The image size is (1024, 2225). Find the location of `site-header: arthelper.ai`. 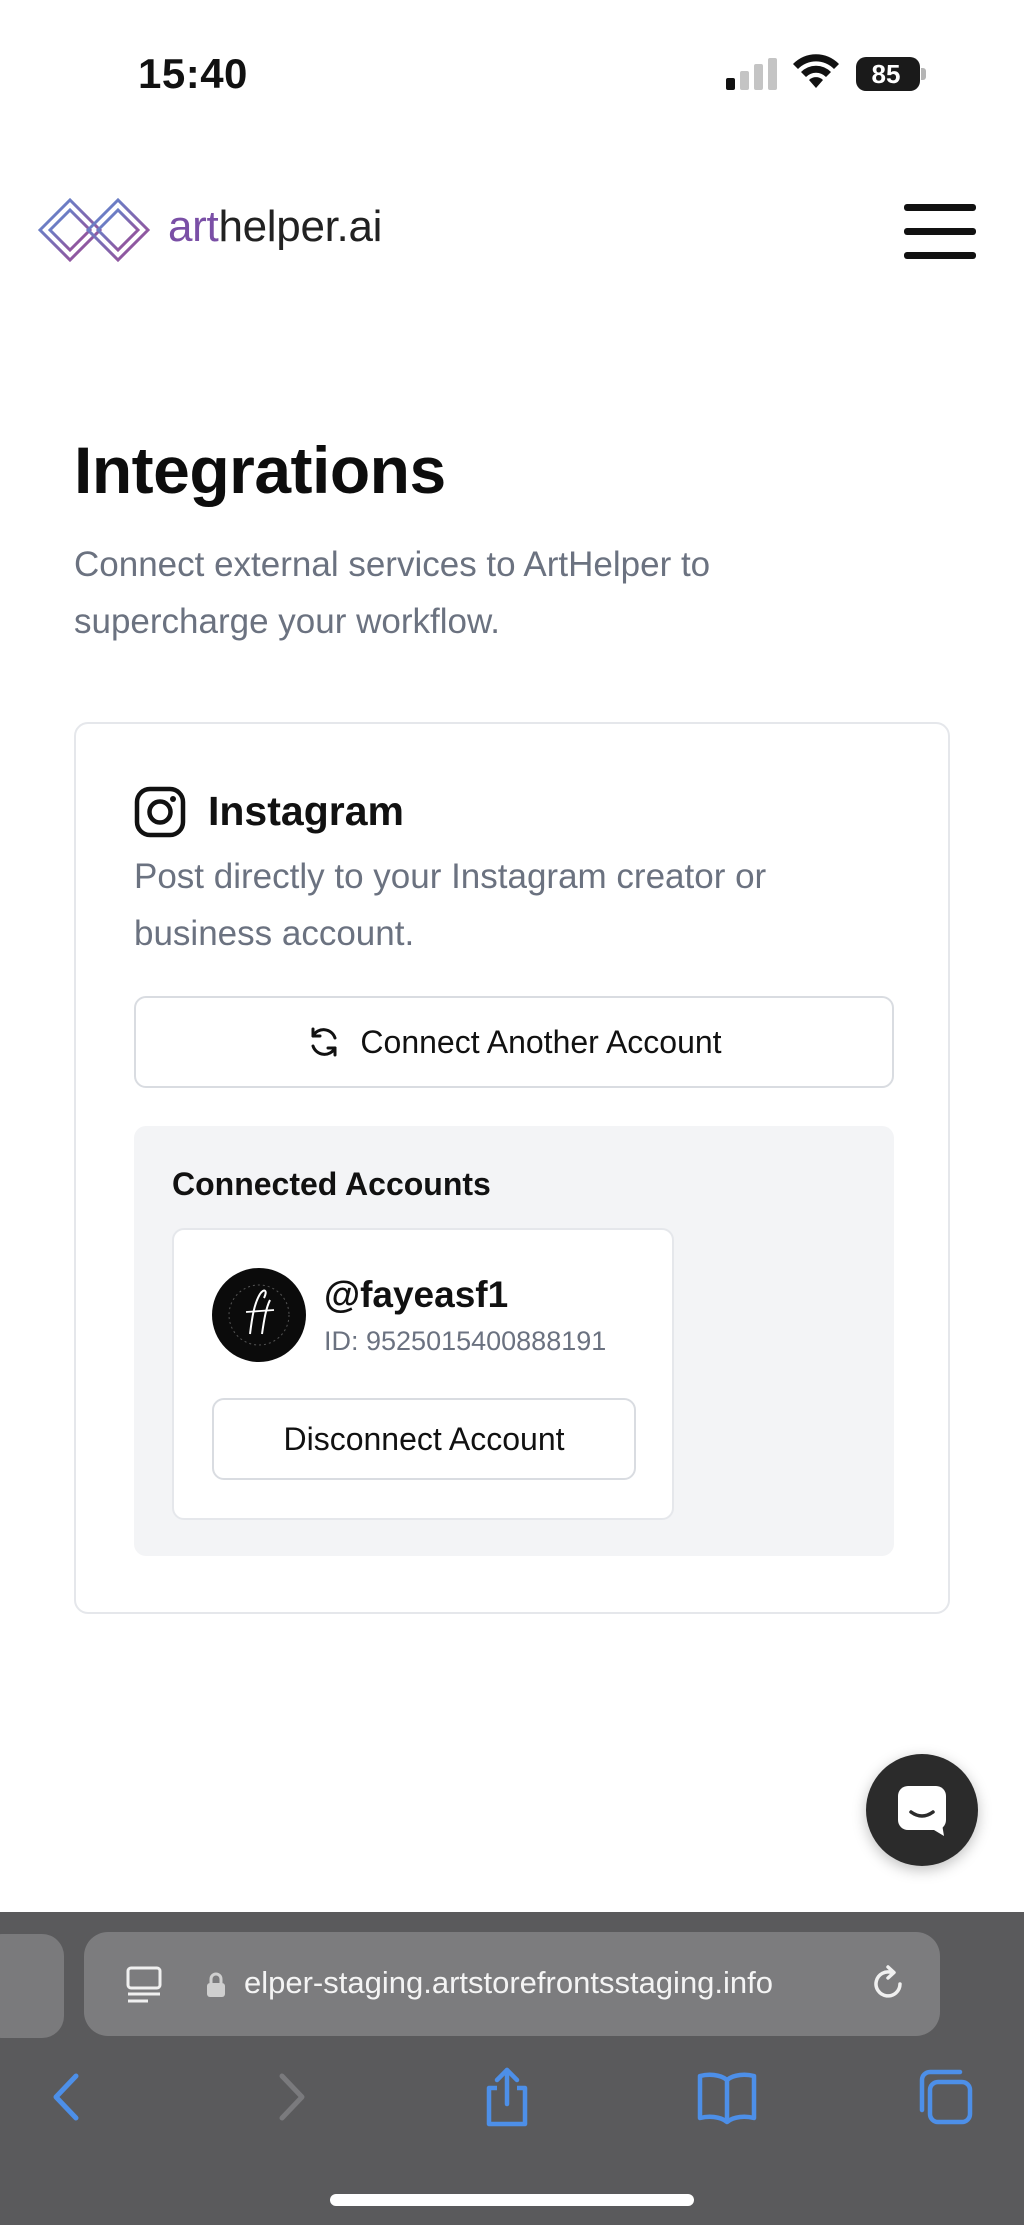

site-header: arthelper.ai is located at coordinates (512, 235).